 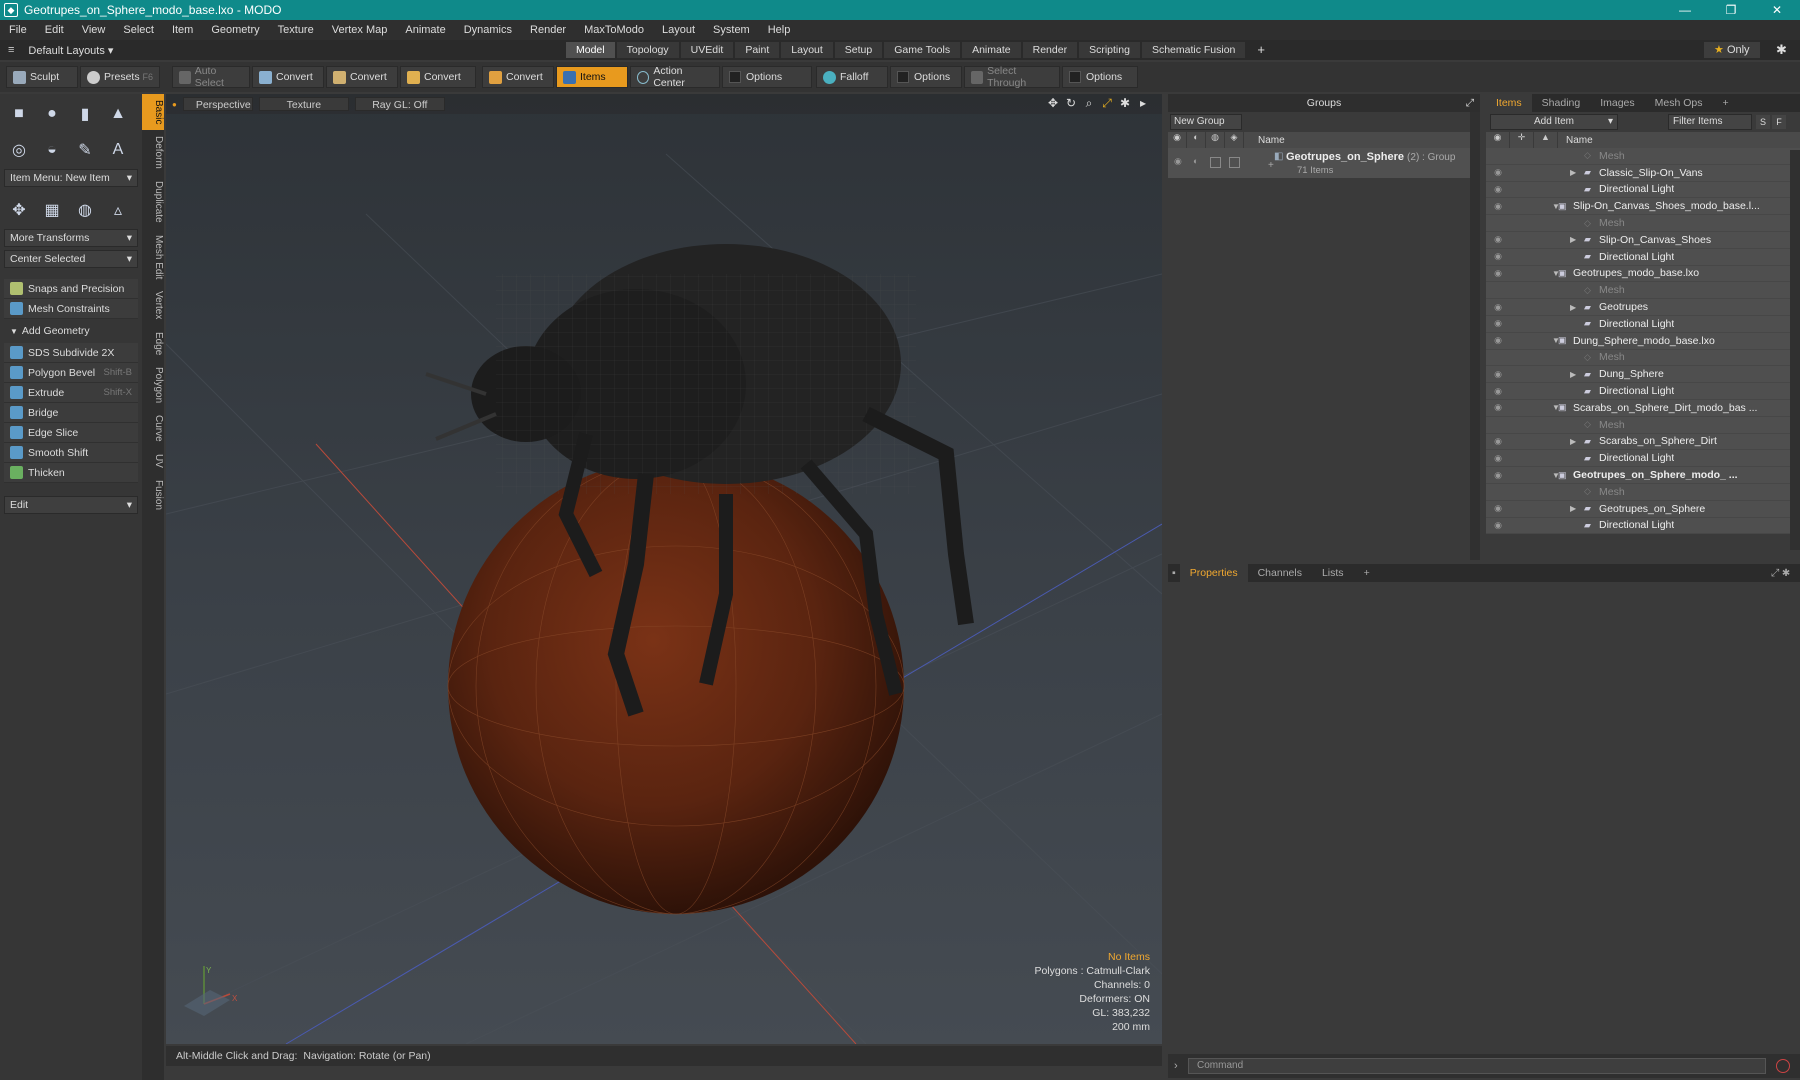 What do you see at coordinates (42, 77) in the screenshot?
I see `sculpt-button: Sculpt` at bounding box center [42, 77].